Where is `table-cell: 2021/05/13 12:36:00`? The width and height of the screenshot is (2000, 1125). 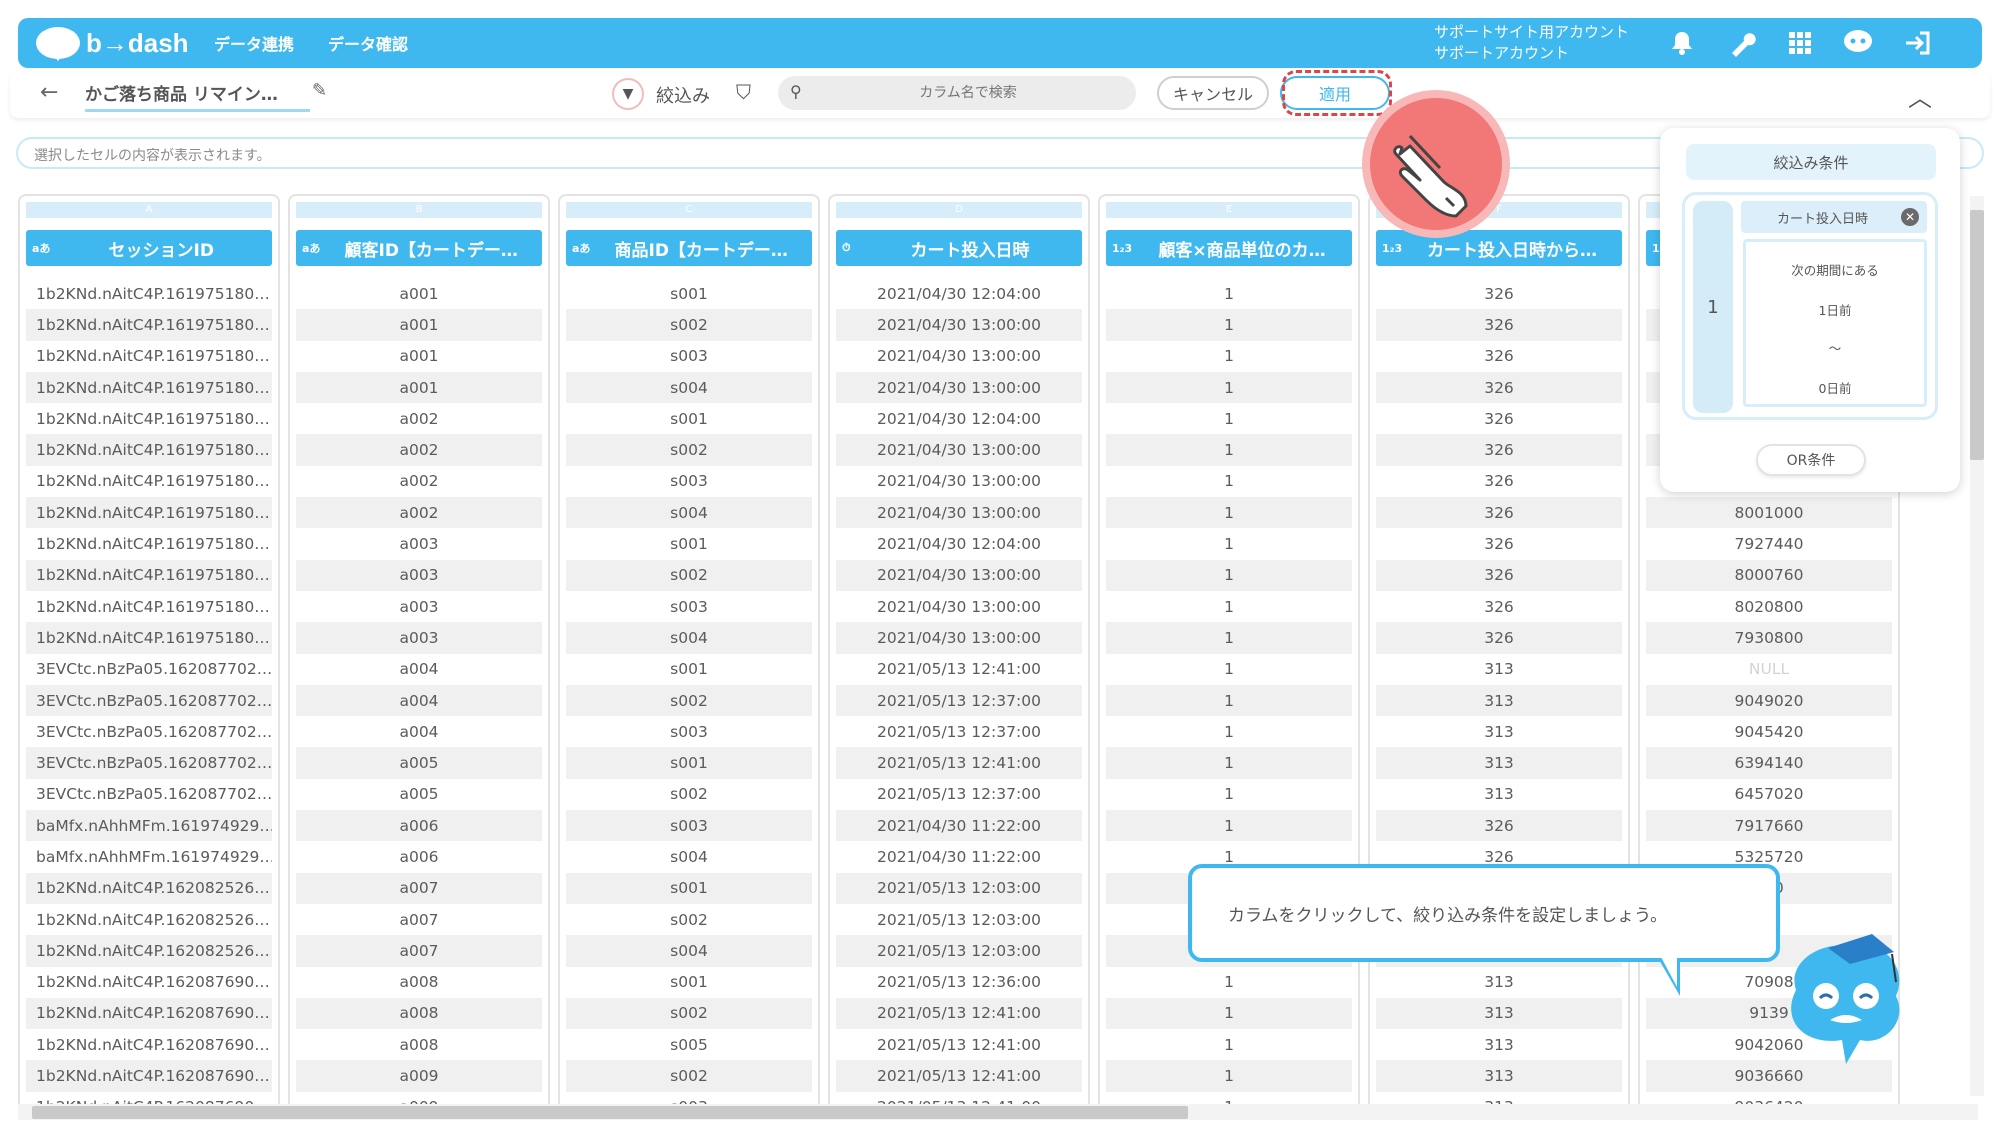
table-cell: 2021/05/13 12:36:00 is located at coordinates (959, 982).